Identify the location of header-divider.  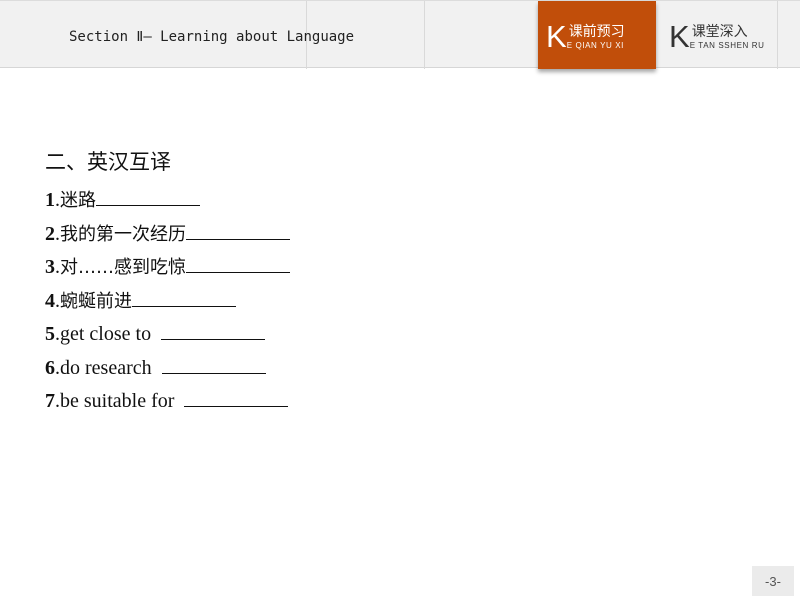
(424, 35).